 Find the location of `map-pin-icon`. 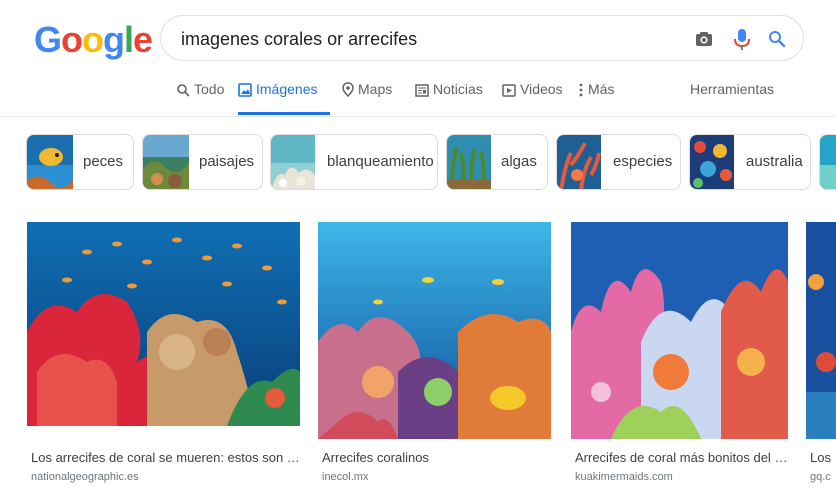

map-pin-icon is located at coordinates (348, 90).